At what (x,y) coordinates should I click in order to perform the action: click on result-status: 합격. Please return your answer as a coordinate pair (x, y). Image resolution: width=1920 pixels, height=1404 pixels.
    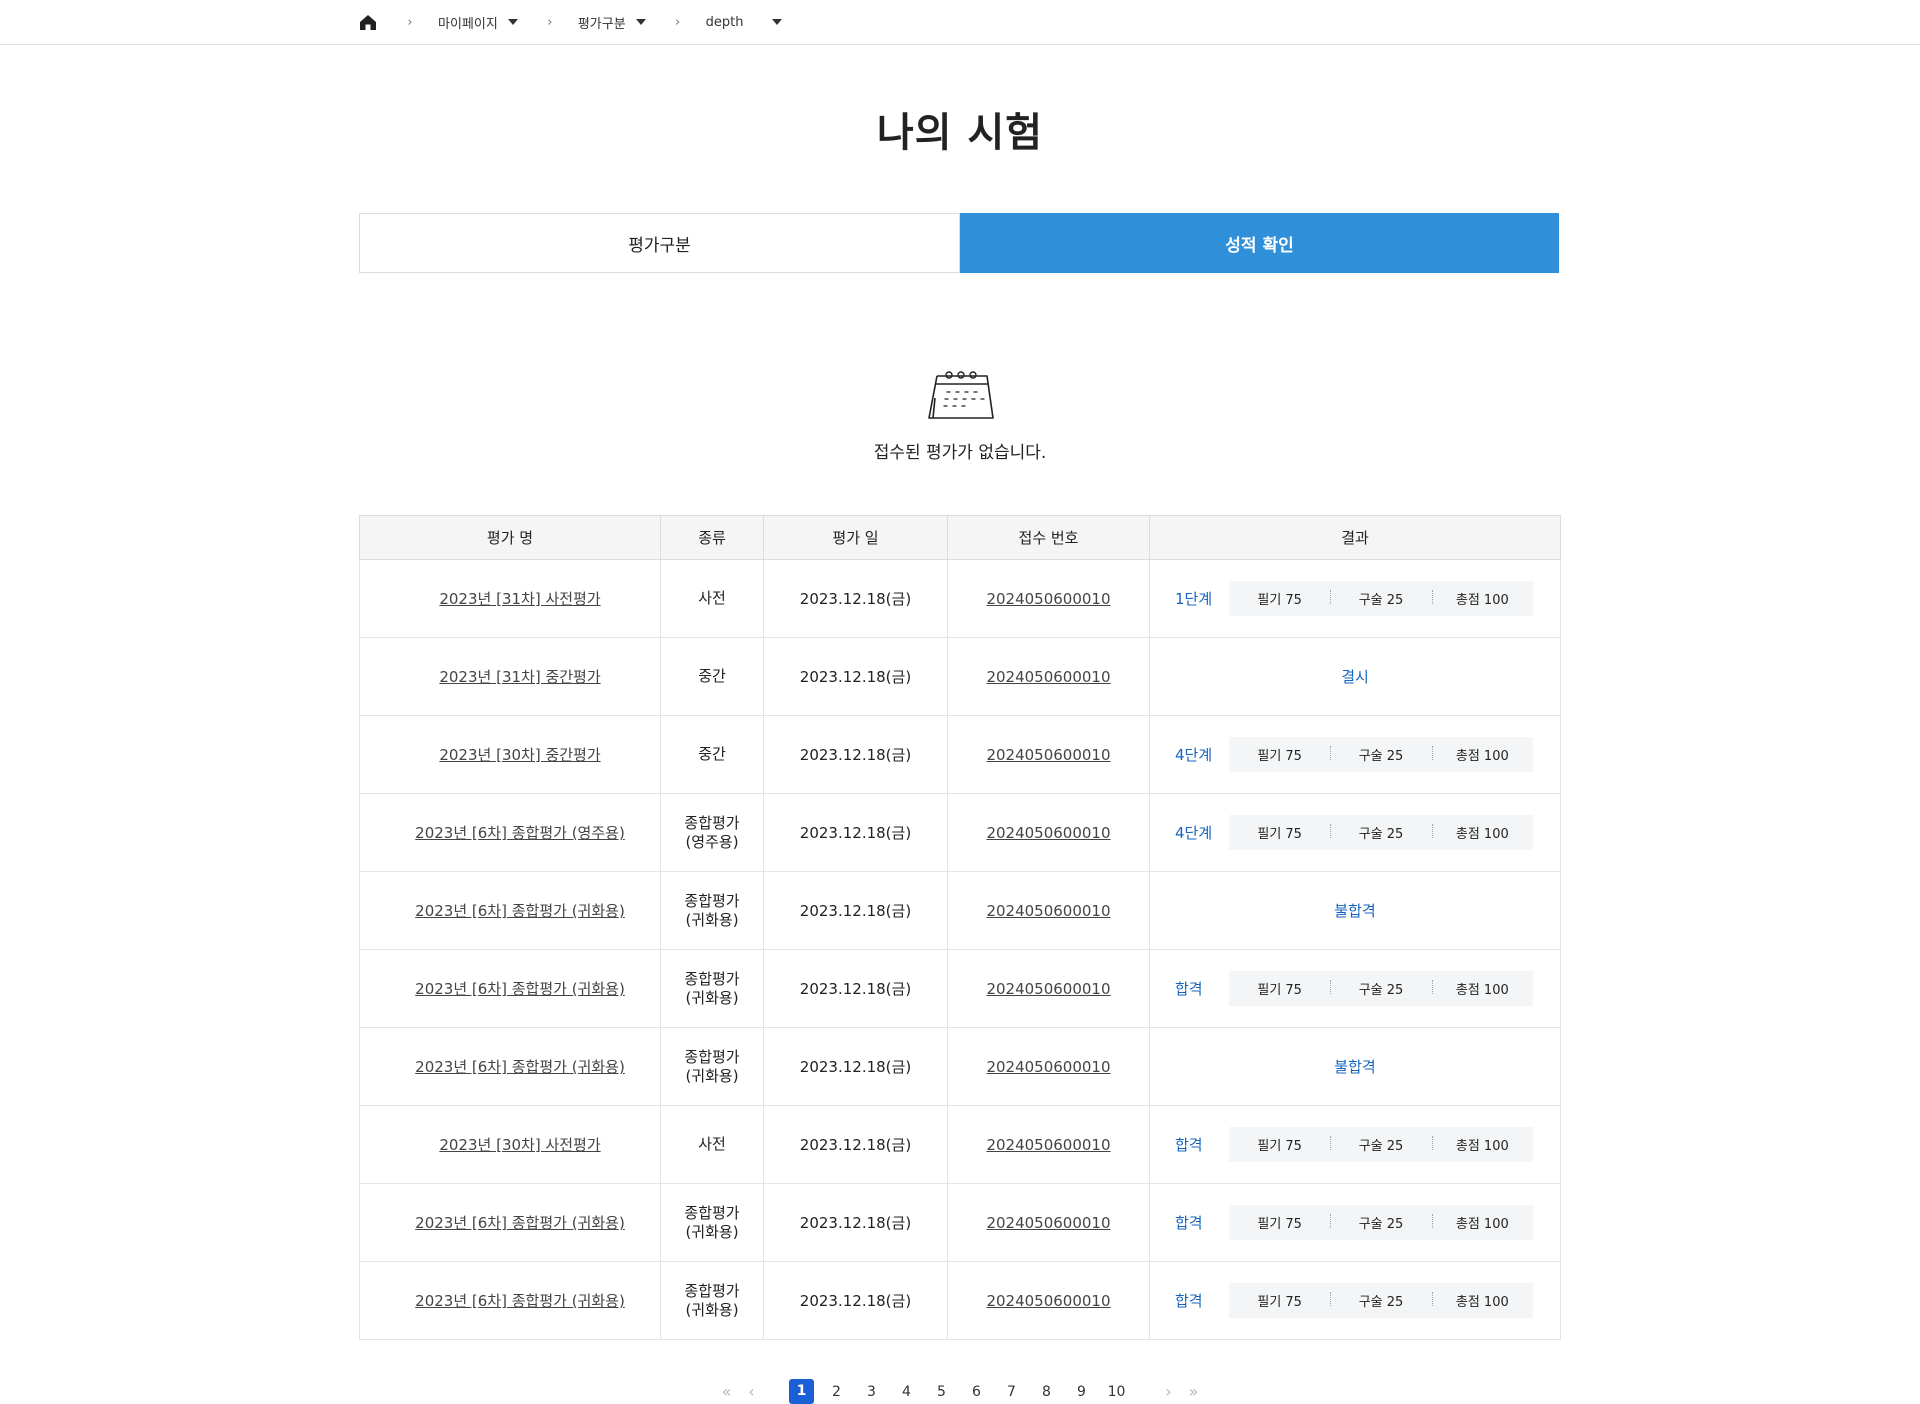
    Looking at the image, I should click on (1189, 1301).